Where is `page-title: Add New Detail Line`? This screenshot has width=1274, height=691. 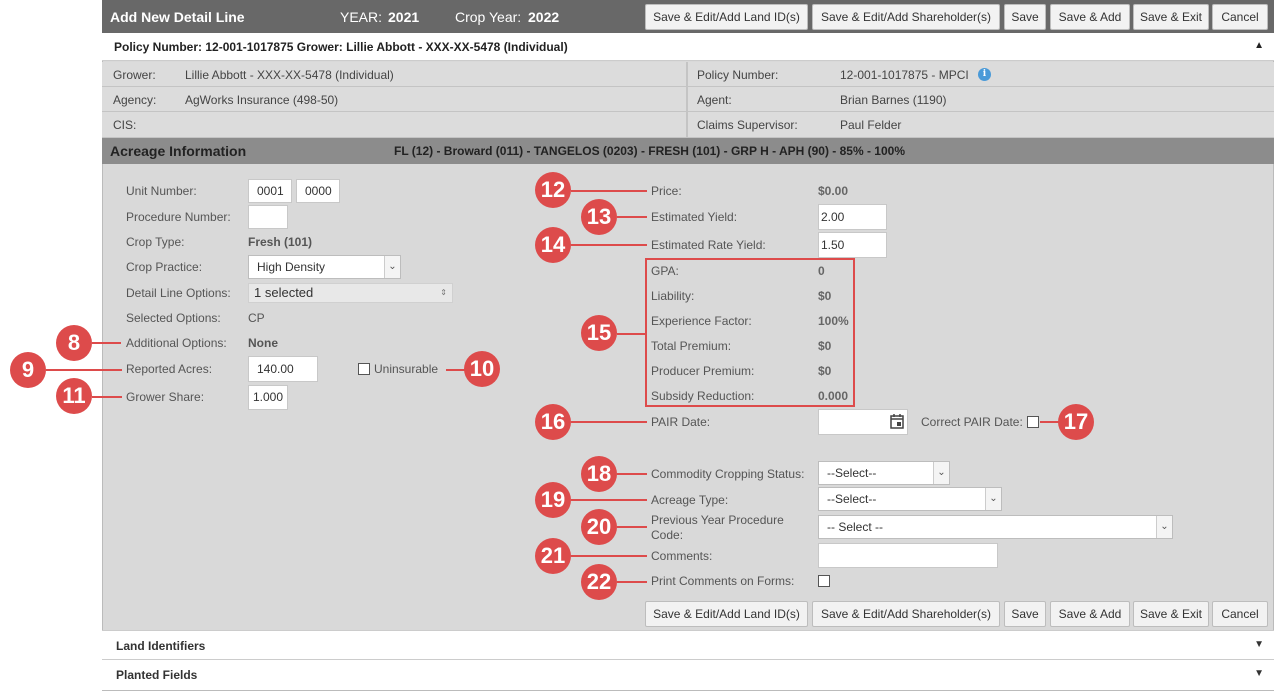 page-title: Add New Detail Line is located at coordinates (177, 17).